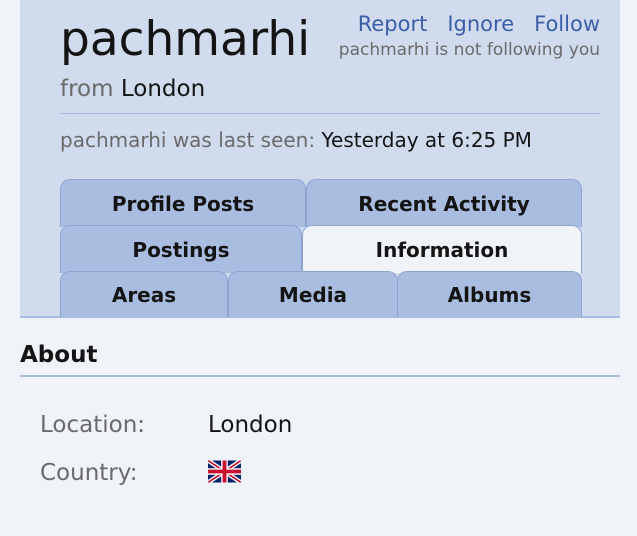 This screenshot has width=637, height=536. I want to click on about-divider, so click(320, 376).